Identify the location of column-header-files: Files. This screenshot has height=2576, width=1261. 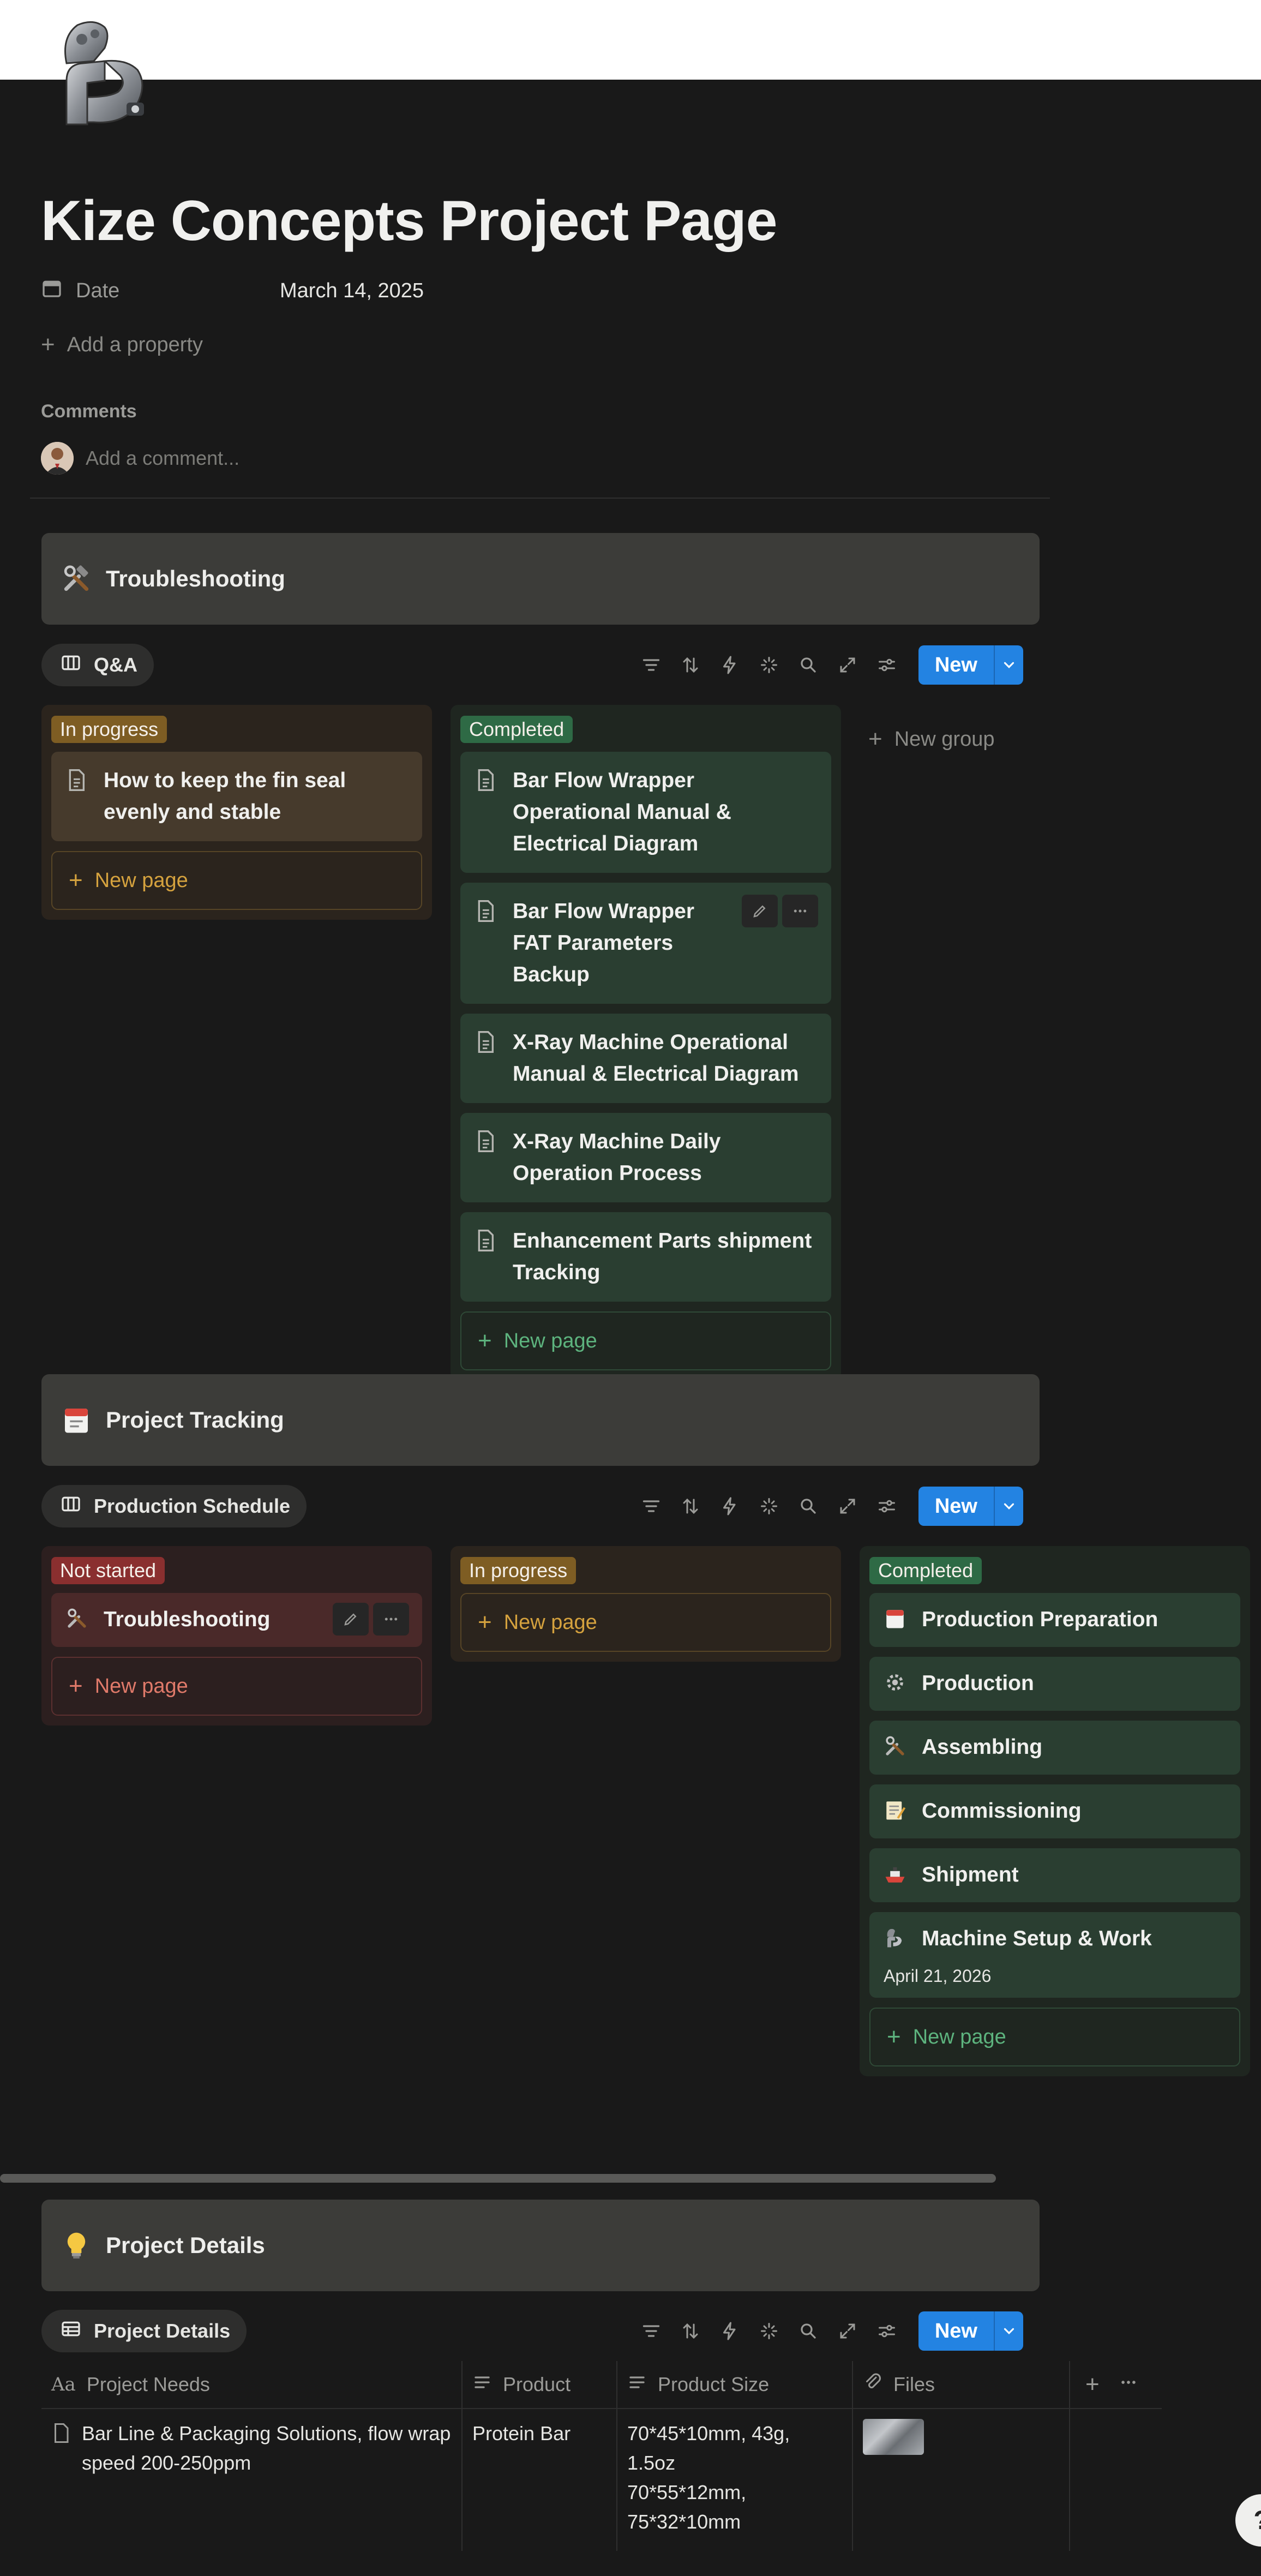
(961, 2385).